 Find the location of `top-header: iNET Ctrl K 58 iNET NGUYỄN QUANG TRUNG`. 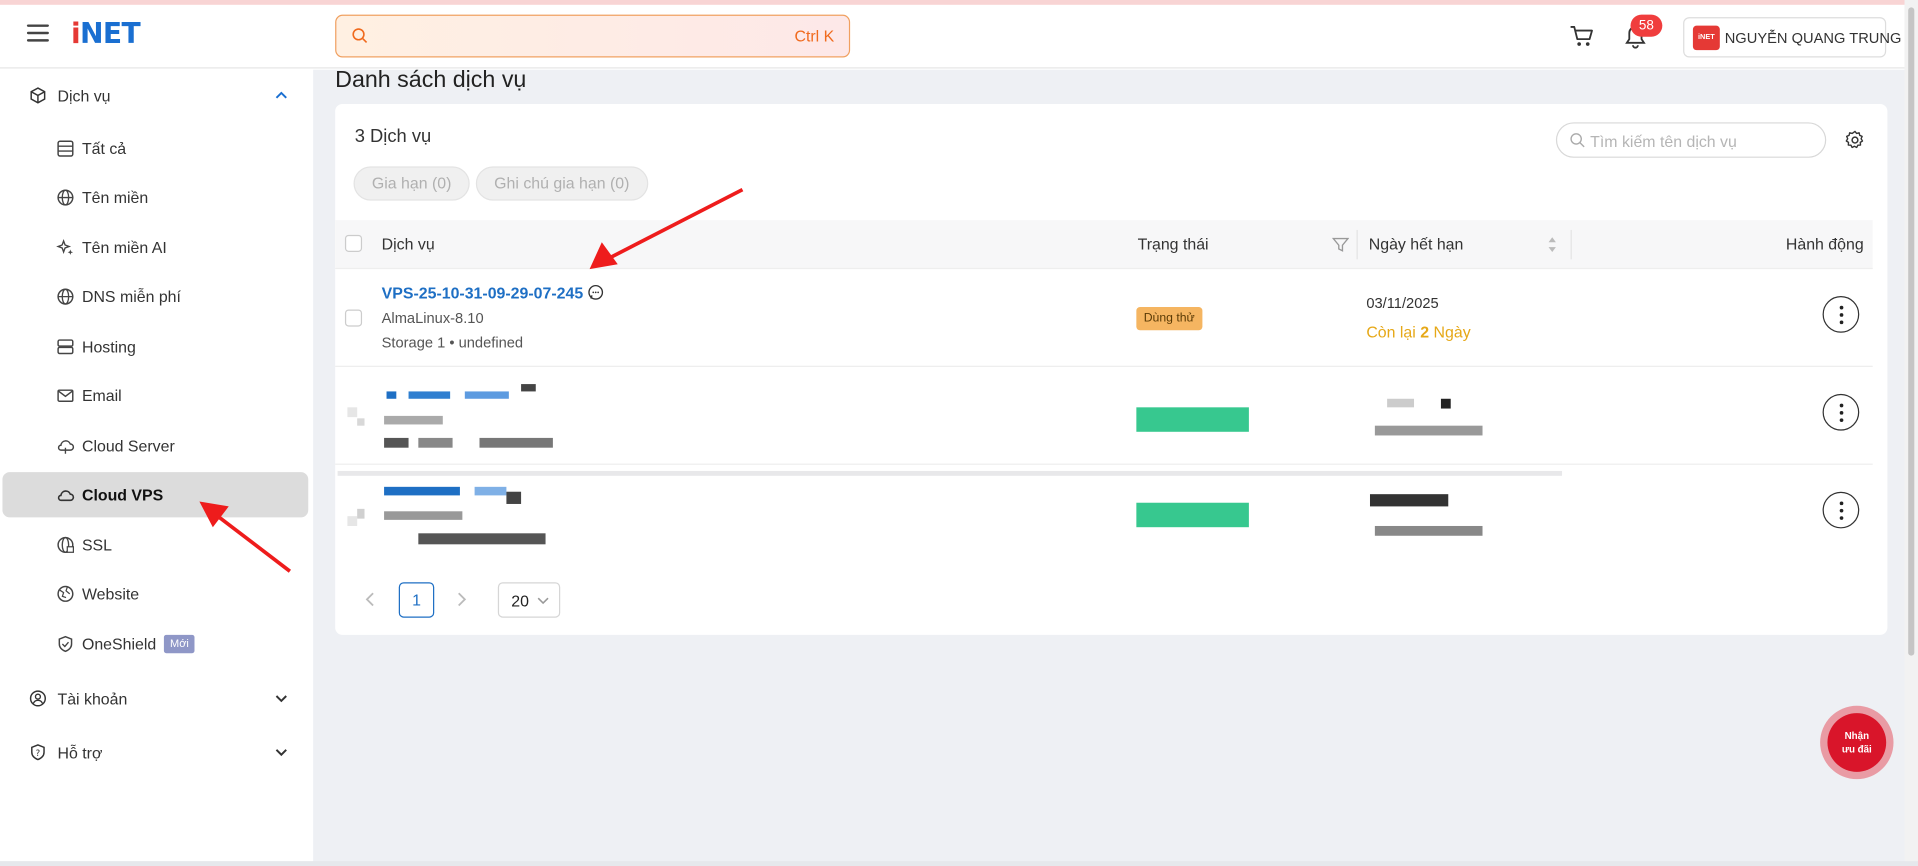

top-header: iNET Ctrl K 58 iNET NGUYỄN QUANG TRUNG is located at coordinates (952, 36).